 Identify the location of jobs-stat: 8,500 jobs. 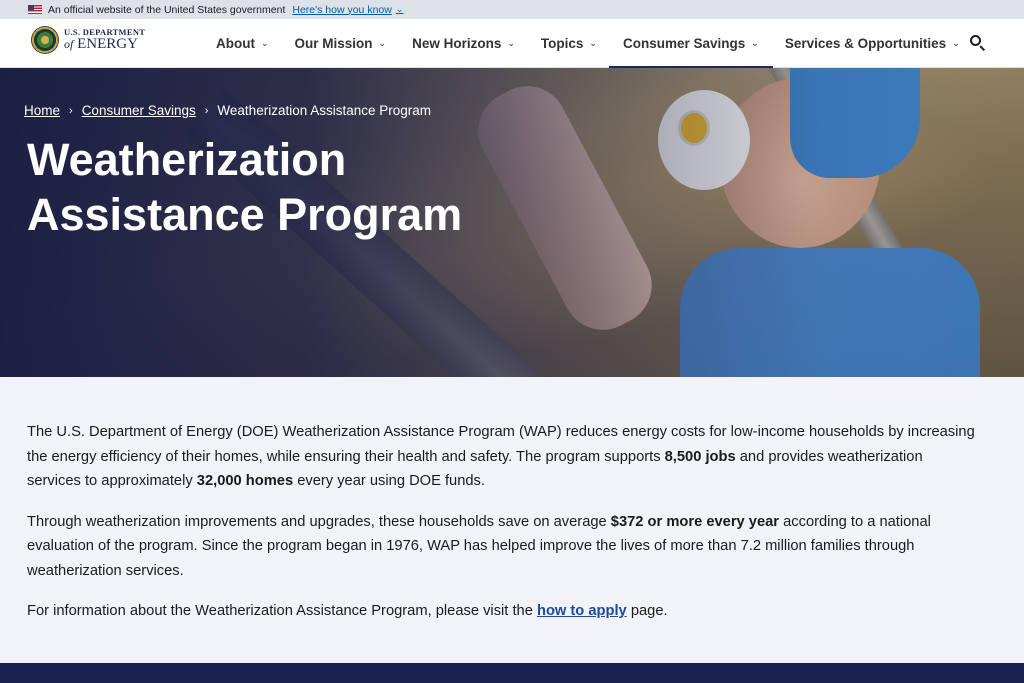
(700, 456).